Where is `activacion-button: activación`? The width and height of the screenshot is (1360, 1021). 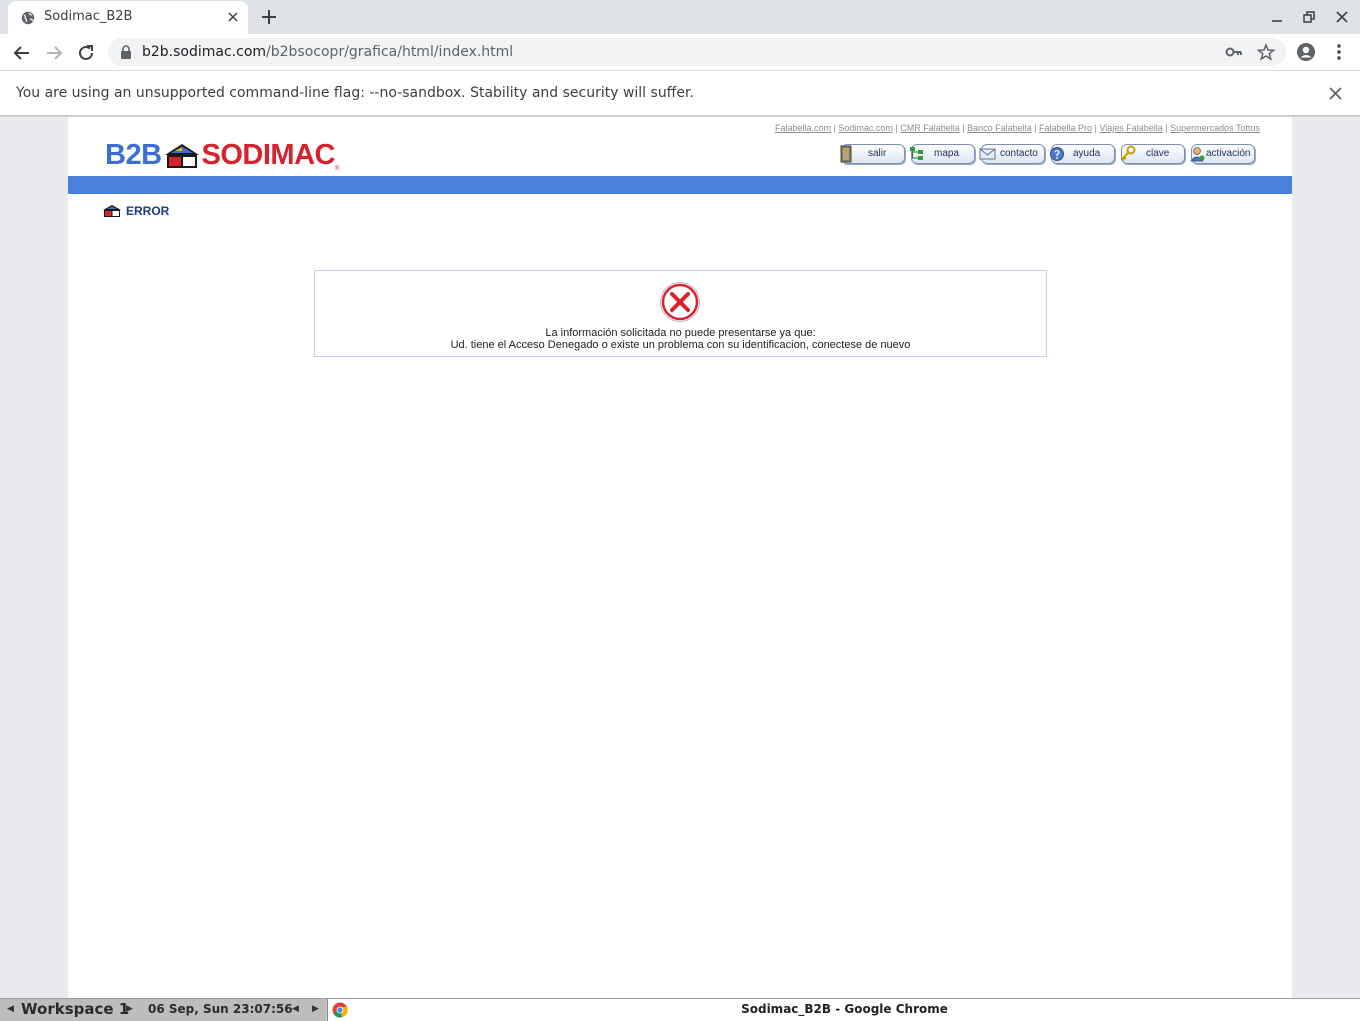 activacion-button: activación is located at coordinates (1222, 154).